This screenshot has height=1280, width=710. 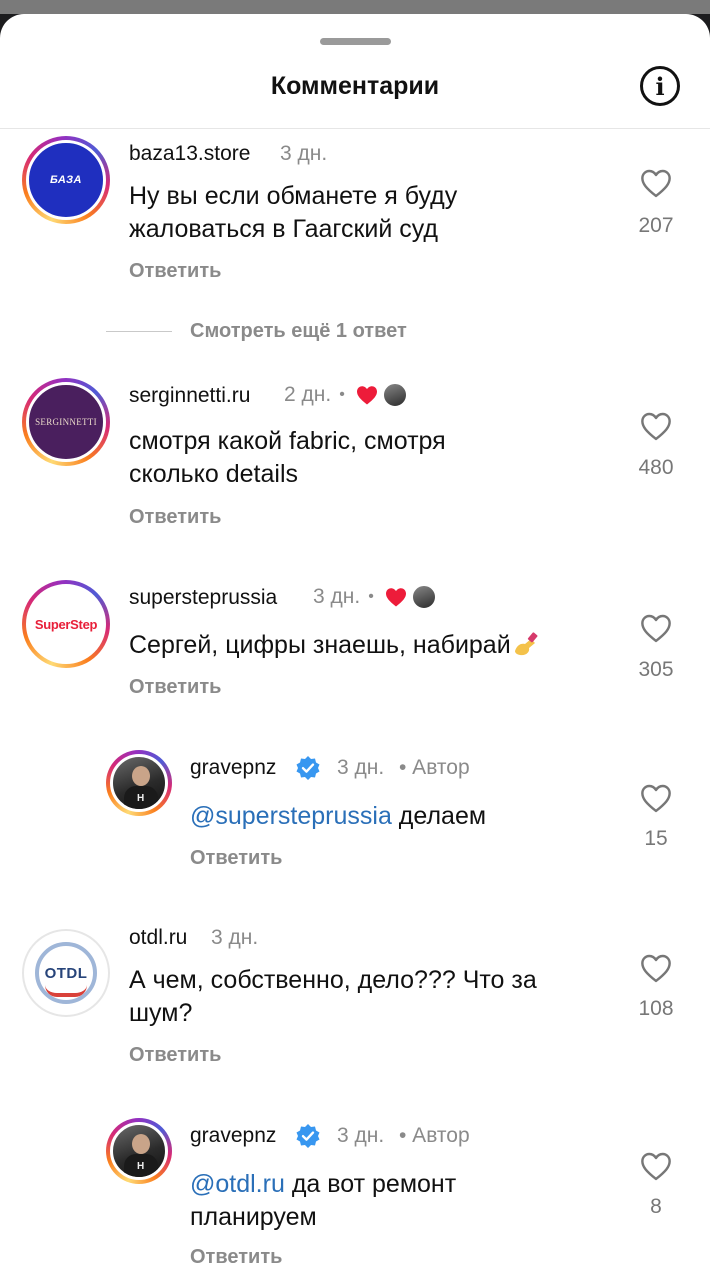 What do you see at coordinates (355, 41) in the screenshot?
I see `sheet-drag-handle` at bounding box center [355, 41].